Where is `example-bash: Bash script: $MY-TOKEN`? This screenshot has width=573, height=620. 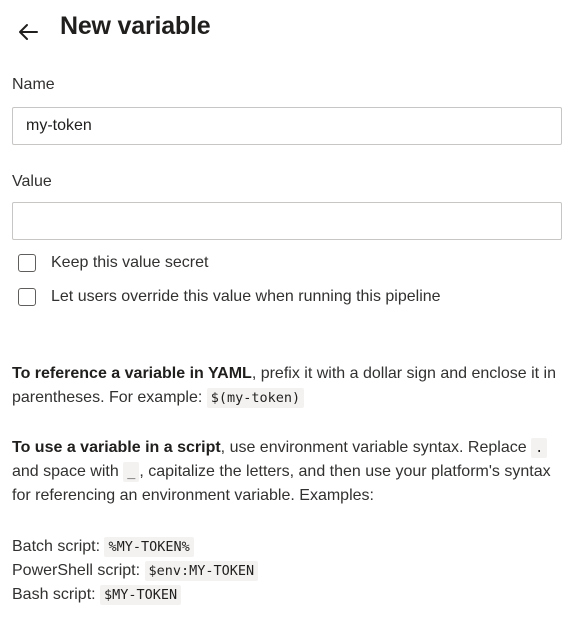
example-bash: Bash script: $MY-TOKEN is located at coordinates (288, 595).